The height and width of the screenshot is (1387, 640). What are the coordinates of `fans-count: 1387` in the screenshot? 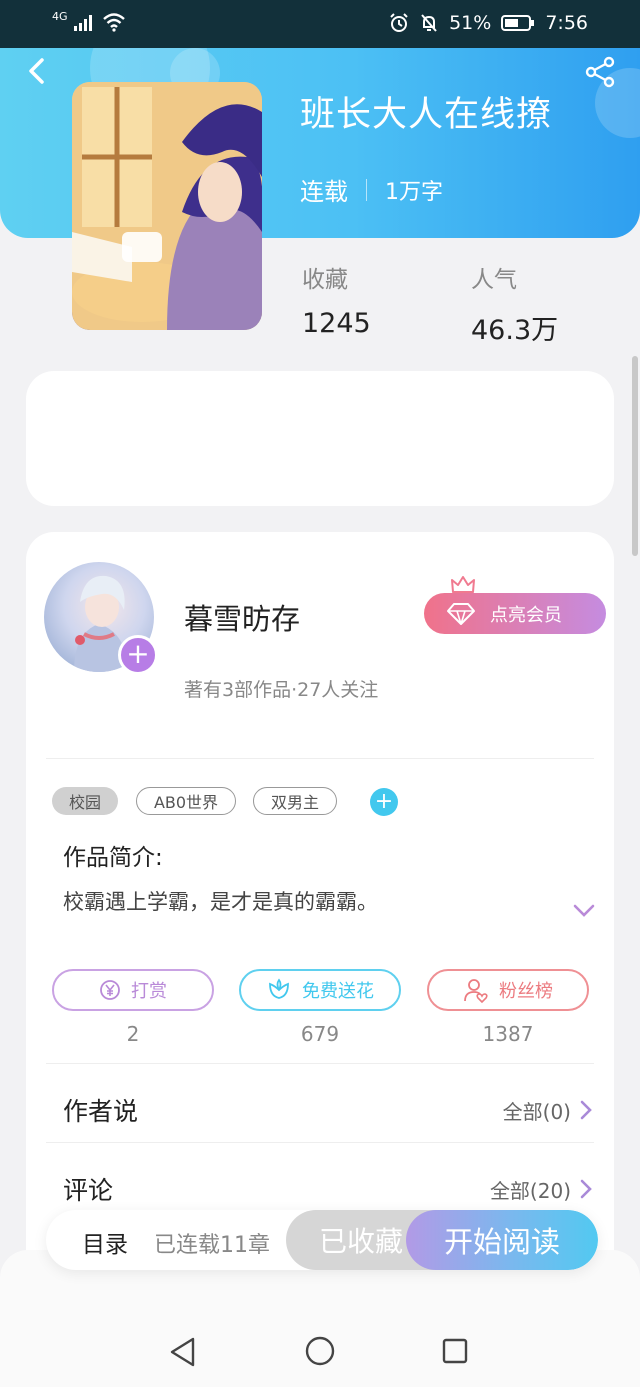 It's located at (508, 1034).